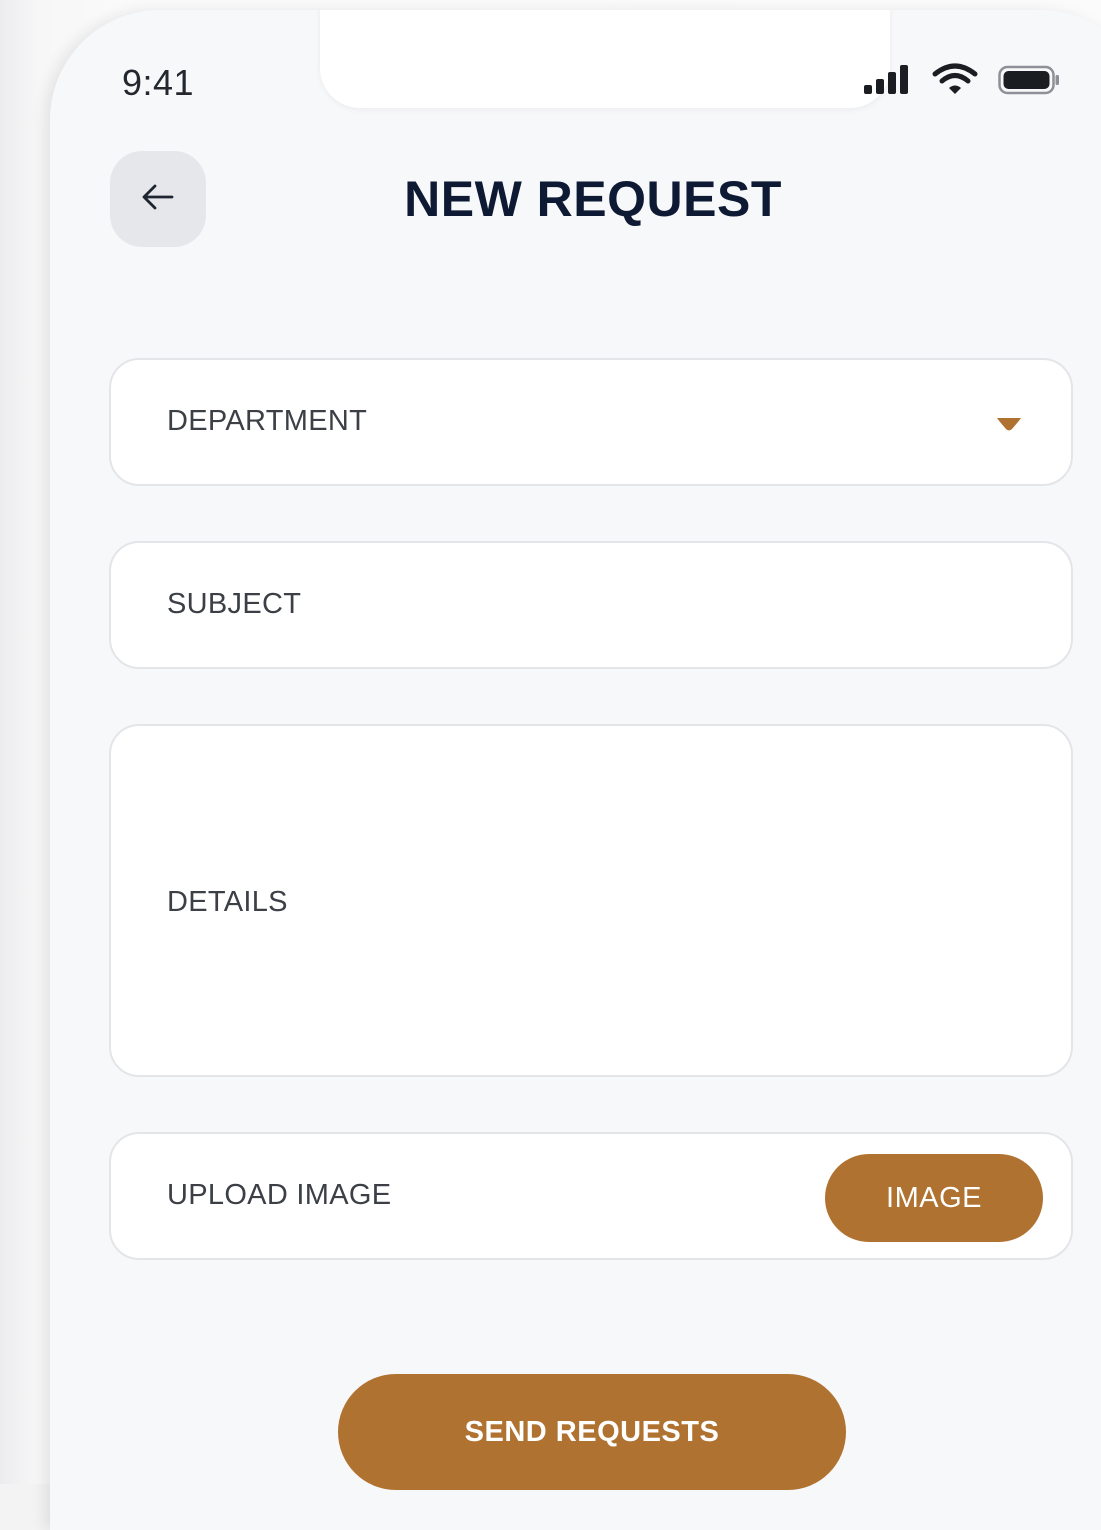 Image resolution: width=1101 pixels, height=1530 pixels. What do you see at coordinates (1009, 427) in the screenshot?
I see `caret-down-icon` at bounding box center [1009, 427].